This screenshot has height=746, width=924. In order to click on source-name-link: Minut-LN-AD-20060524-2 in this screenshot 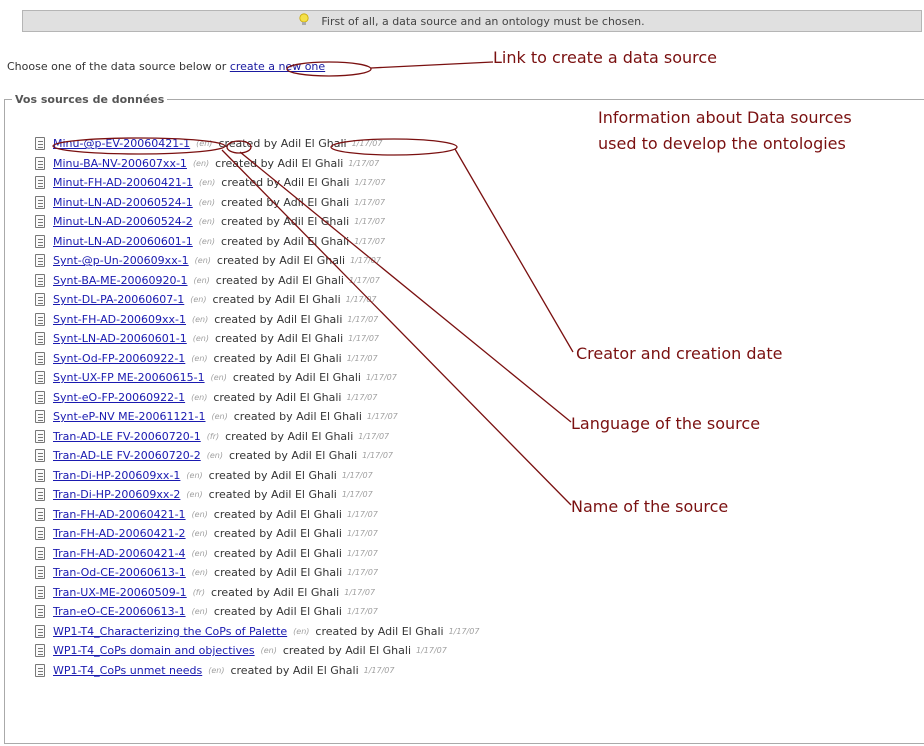, I will do `click(123, 221)`.